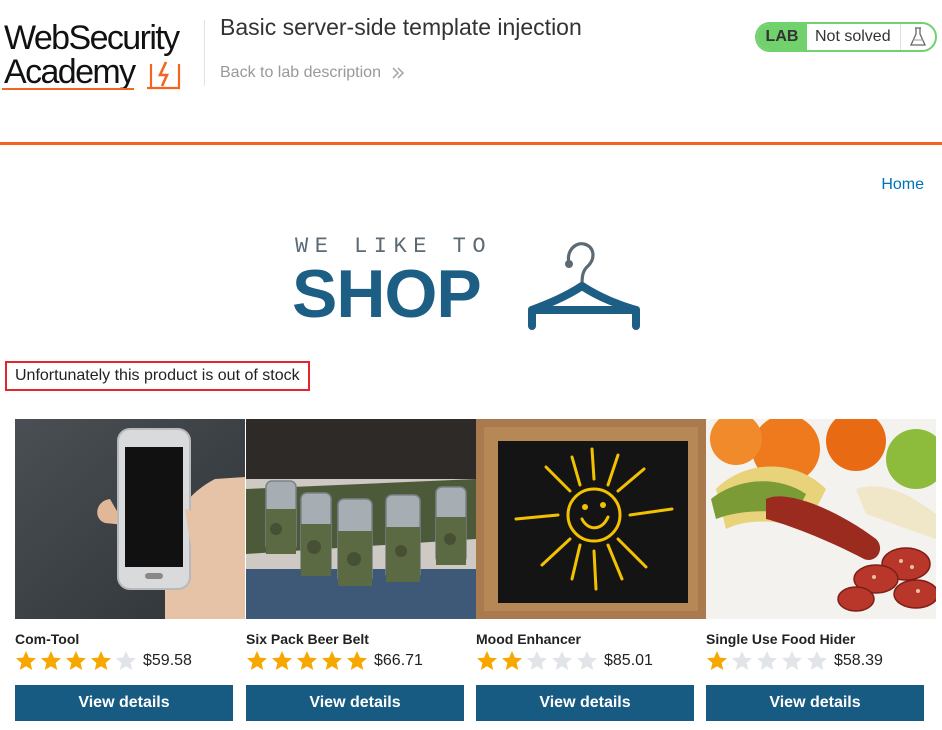 The width and height of the screenshot is (942, 730). I want to click on star-rating: $58.39, so click(821, 661).